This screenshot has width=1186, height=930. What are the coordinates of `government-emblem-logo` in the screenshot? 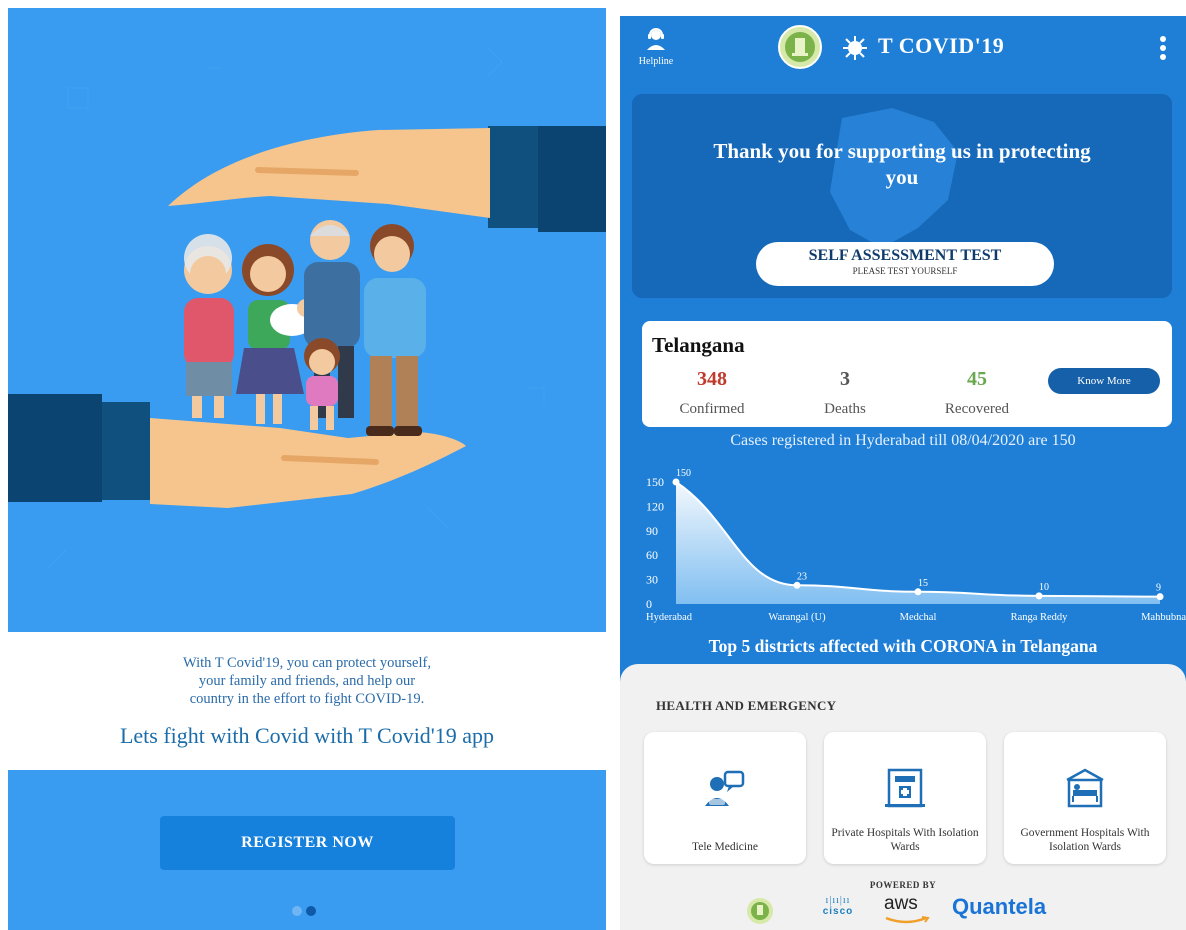 It's located at (800, 47).